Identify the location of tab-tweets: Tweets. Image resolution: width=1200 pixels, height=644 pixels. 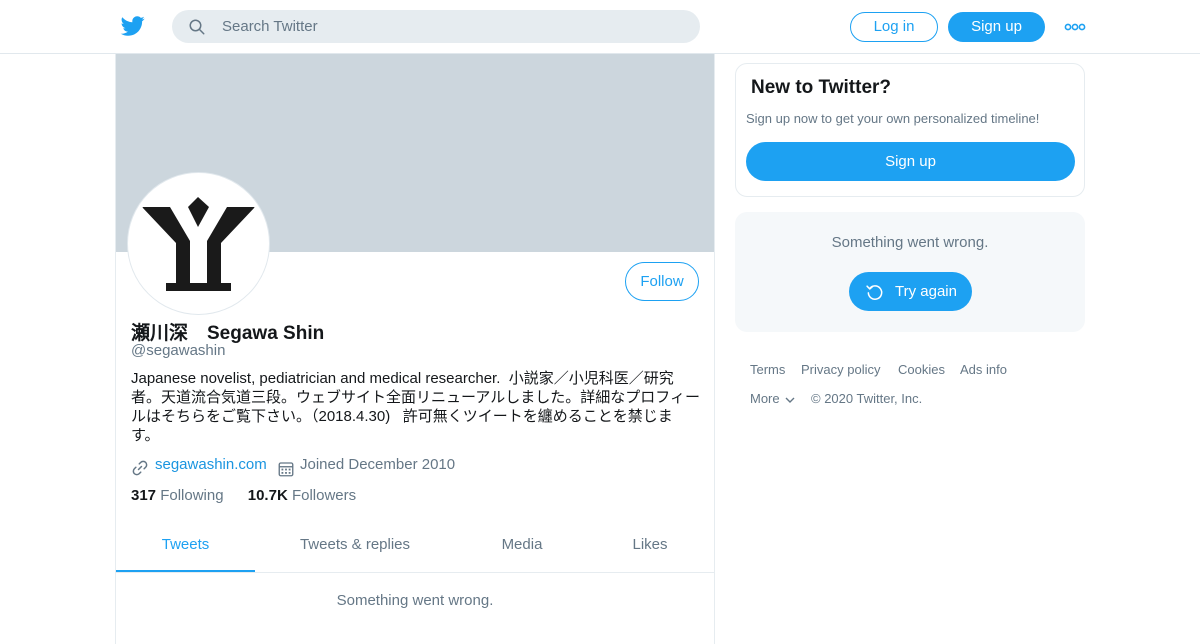
(185, 547).